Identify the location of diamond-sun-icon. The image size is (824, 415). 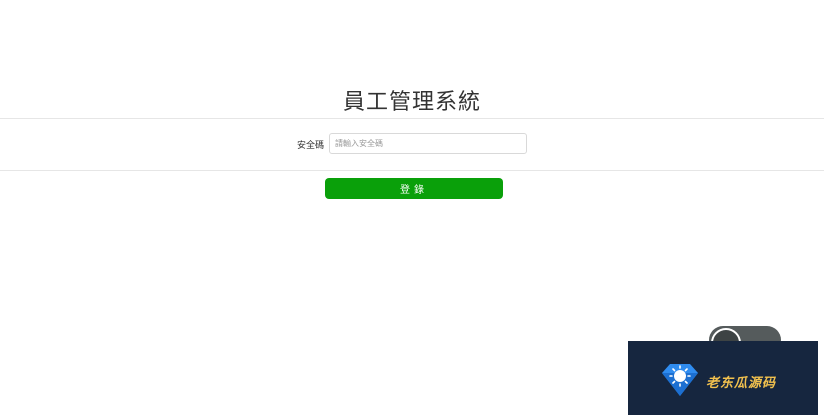
(680, 380).